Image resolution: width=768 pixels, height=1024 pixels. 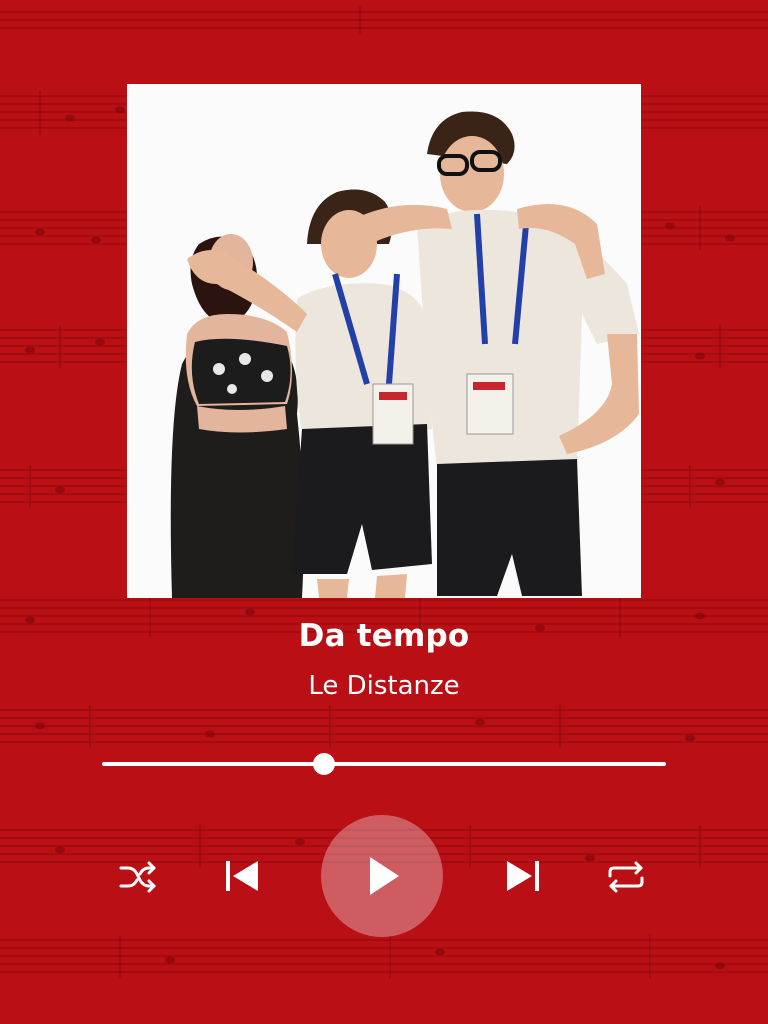 I want to click on shuffle-button, so click(x=138, y=877).